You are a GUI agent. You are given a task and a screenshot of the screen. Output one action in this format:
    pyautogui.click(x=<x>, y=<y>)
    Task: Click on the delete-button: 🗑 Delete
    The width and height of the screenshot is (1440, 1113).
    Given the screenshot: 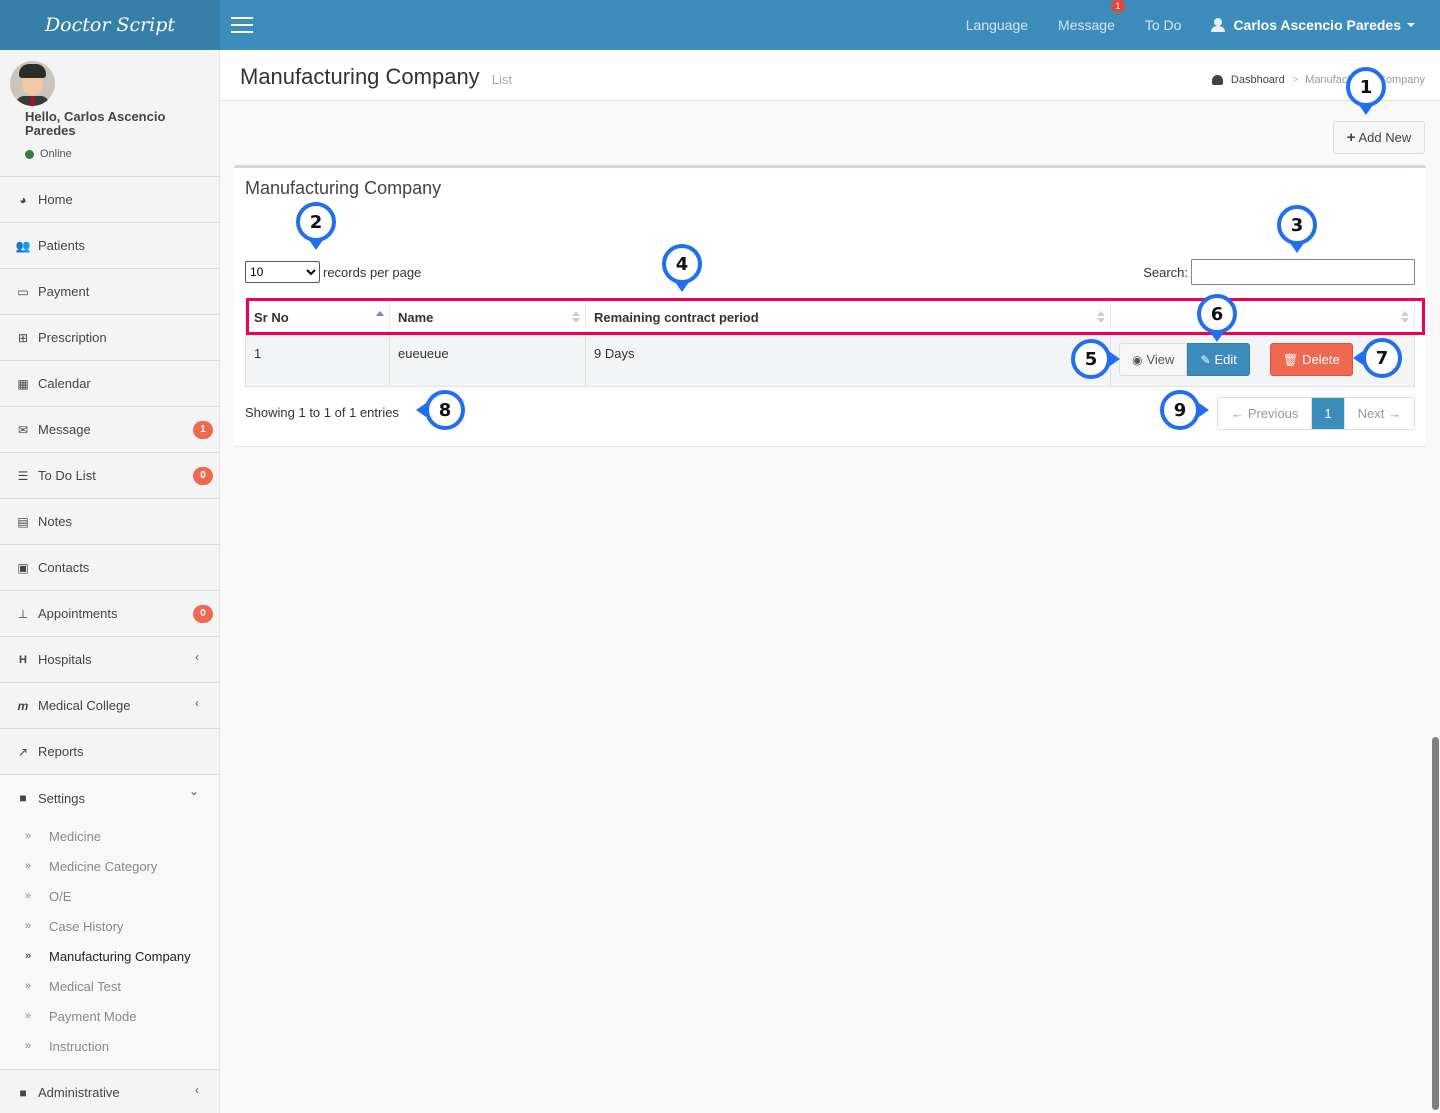 What is the action you would take?
    pyautogui.click(x=1311, y=359)
    